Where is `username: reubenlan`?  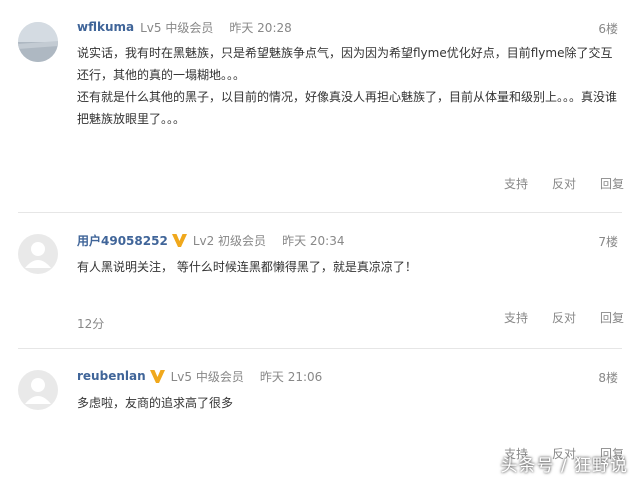
username: reubenlan is located at coordinates (111, 376).